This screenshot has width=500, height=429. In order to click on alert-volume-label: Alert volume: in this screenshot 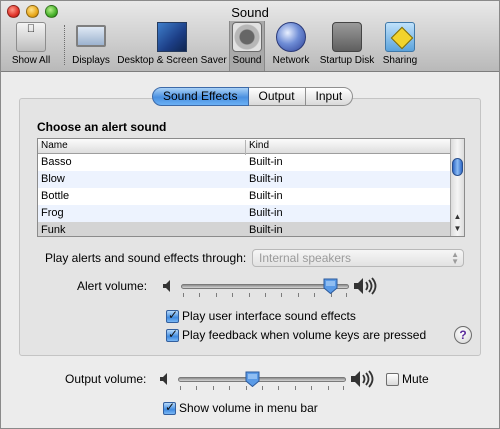, I will do `click(112, 286)`.